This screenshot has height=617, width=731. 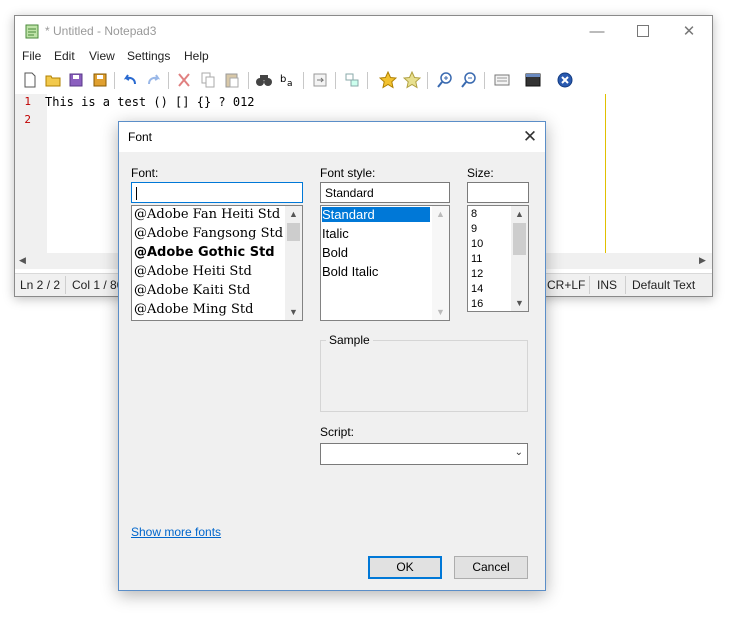 What do you see at coordinates (176, 532) in the screenshot?
I see `show-more-fonts-link: Show more fonts` at bounding box center [176, 532].